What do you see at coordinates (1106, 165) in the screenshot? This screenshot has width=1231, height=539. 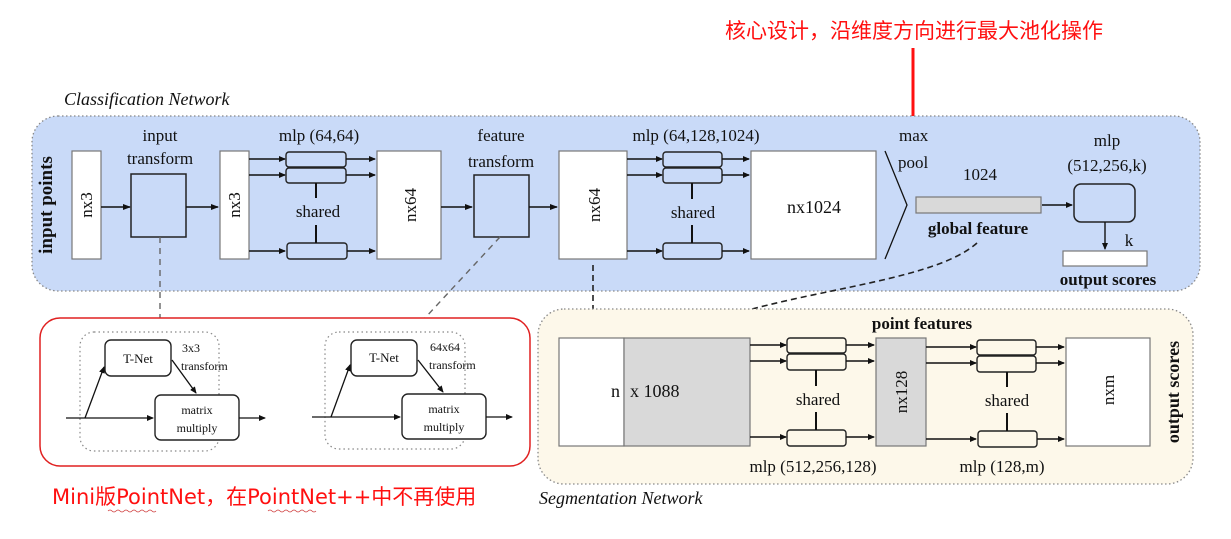 I see `mlp3-label-2: (512,256,k)` at bounding box center [1106, 165].